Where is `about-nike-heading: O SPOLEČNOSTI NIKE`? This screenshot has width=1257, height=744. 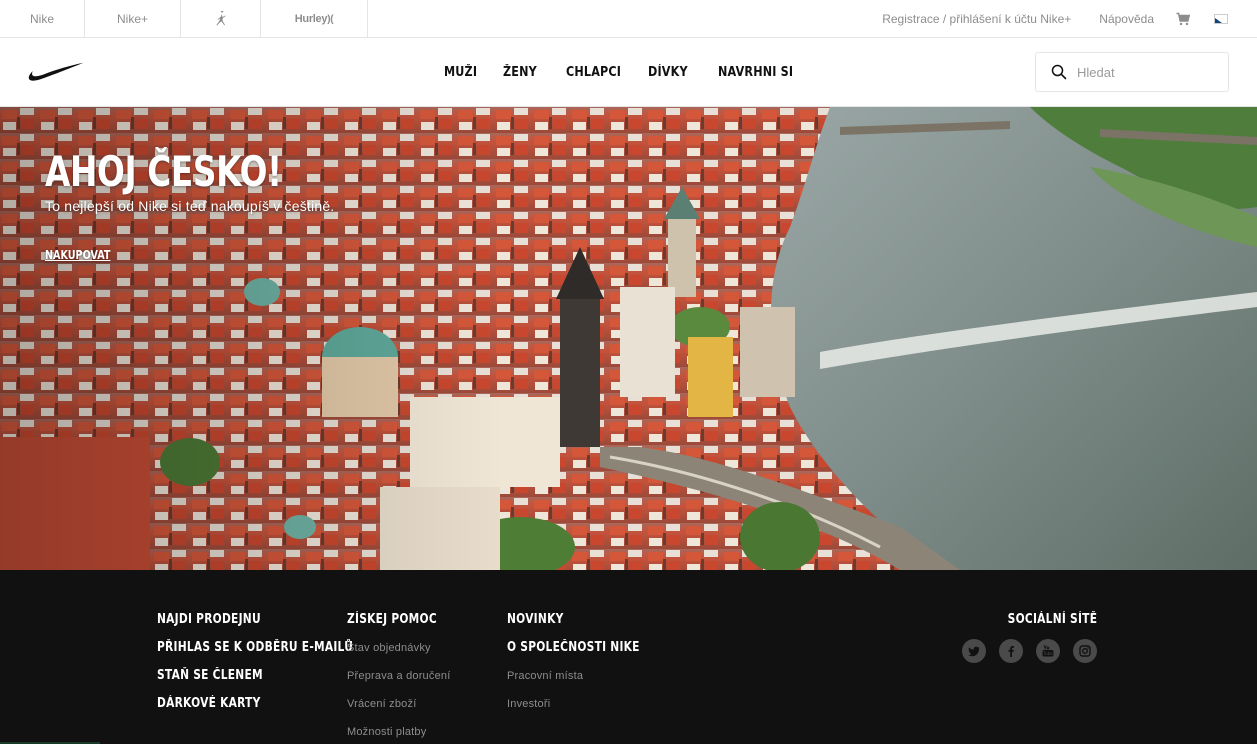 about-nike-heading: O SPOLEČNOSTI NIKE is located at coordinates (573, 654).